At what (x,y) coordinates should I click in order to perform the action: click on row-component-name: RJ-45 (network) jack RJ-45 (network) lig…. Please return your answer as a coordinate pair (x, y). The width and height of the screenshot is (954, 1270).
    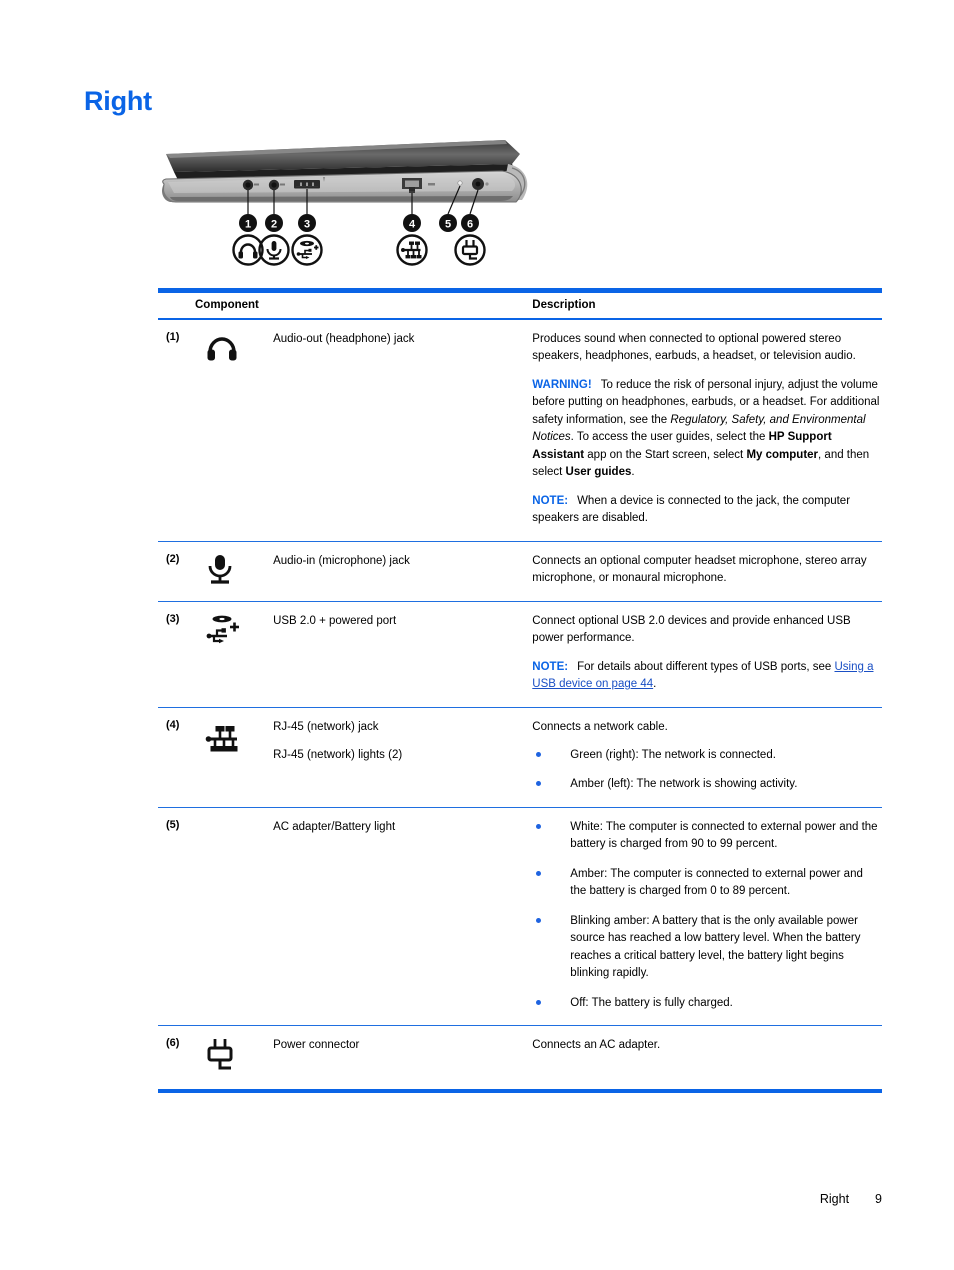
    Looking at the image, I should click on (403, 757).